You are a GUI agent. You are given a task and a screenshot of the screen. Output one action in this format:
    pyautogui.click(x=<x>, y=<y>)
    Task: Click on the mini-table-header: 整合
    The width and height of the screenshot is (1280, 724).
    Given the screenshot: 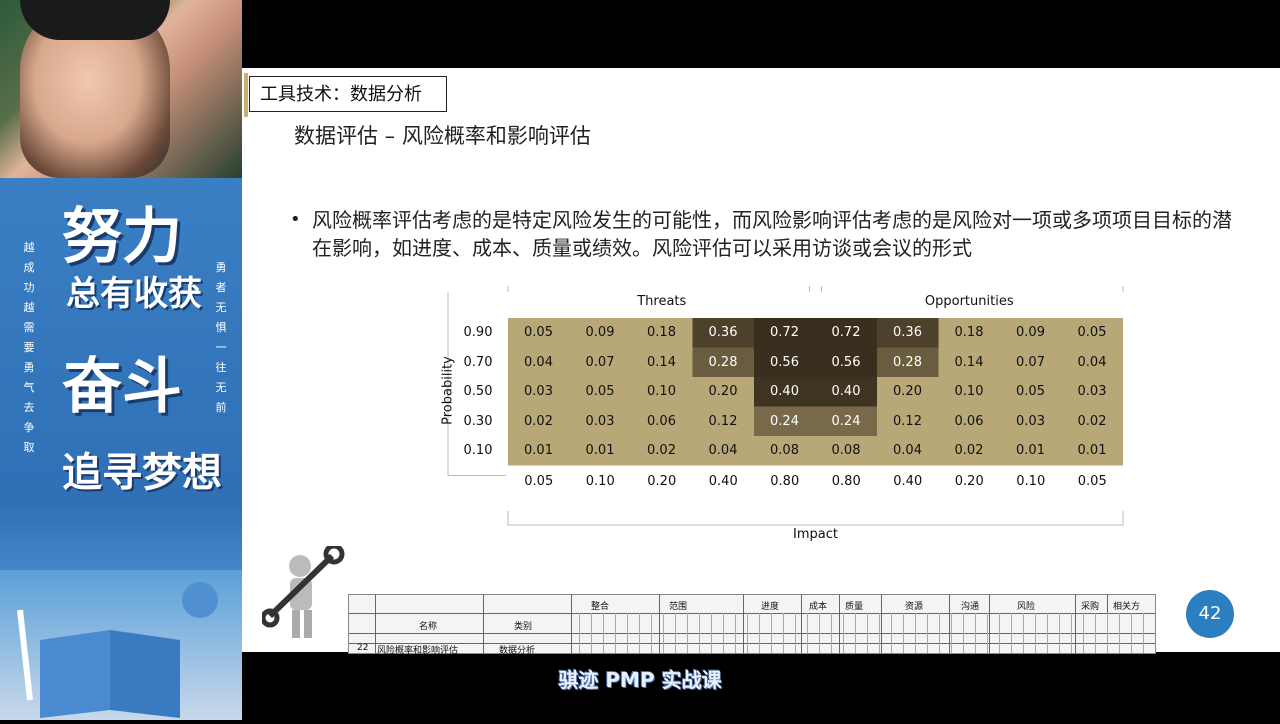 What is the action you would take?
    pyautogui.click(x=600, y=607)
    